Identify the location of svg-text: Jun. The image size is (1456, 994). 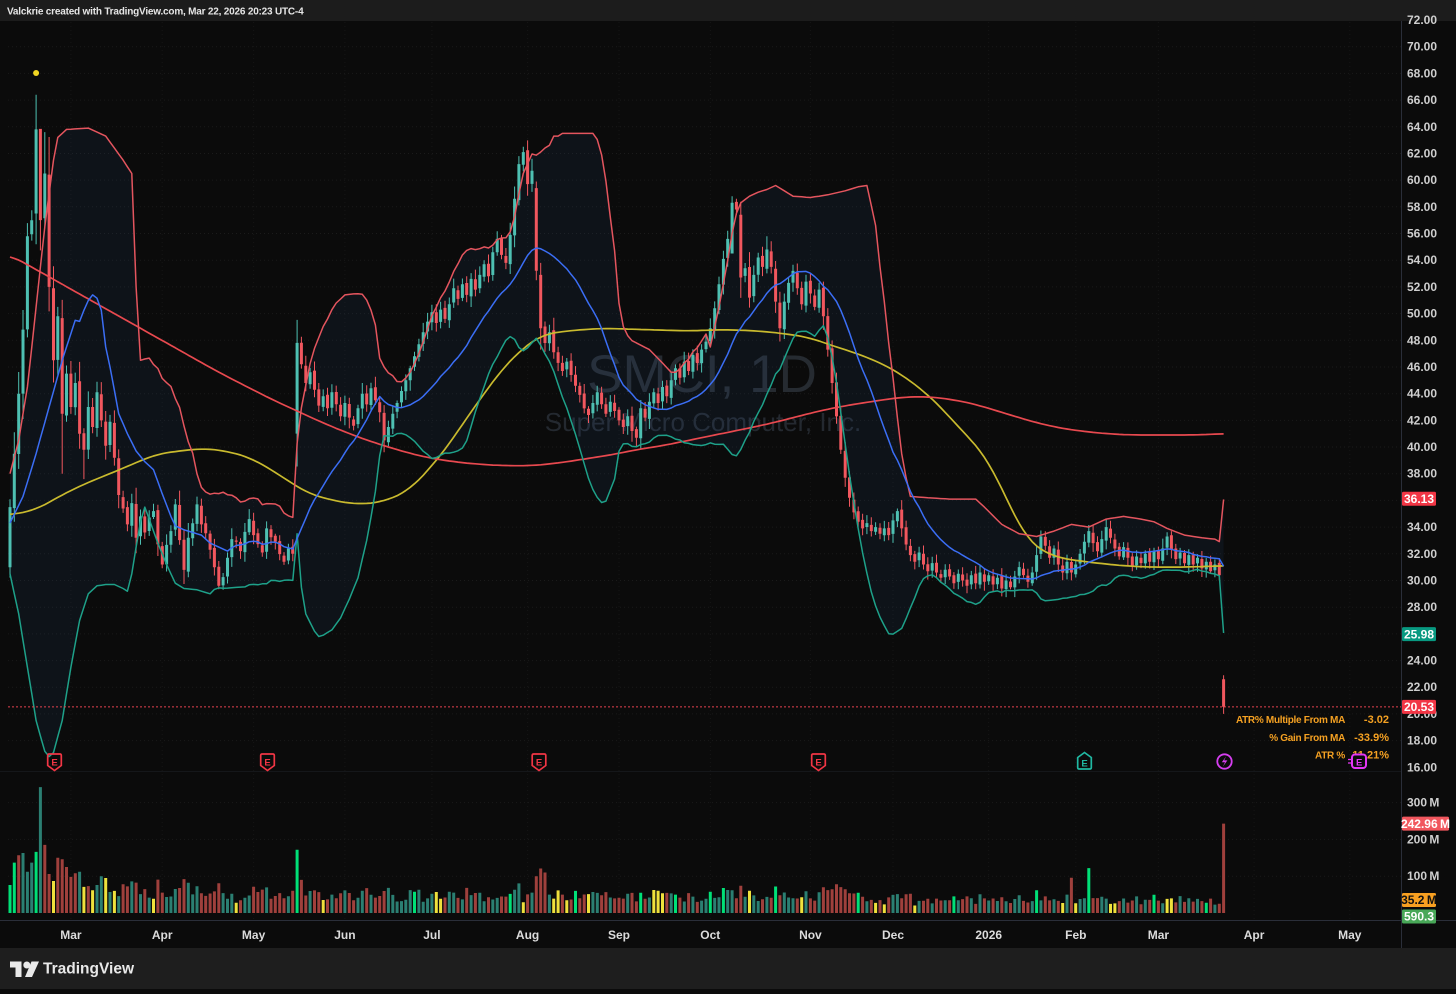
(344, 935).